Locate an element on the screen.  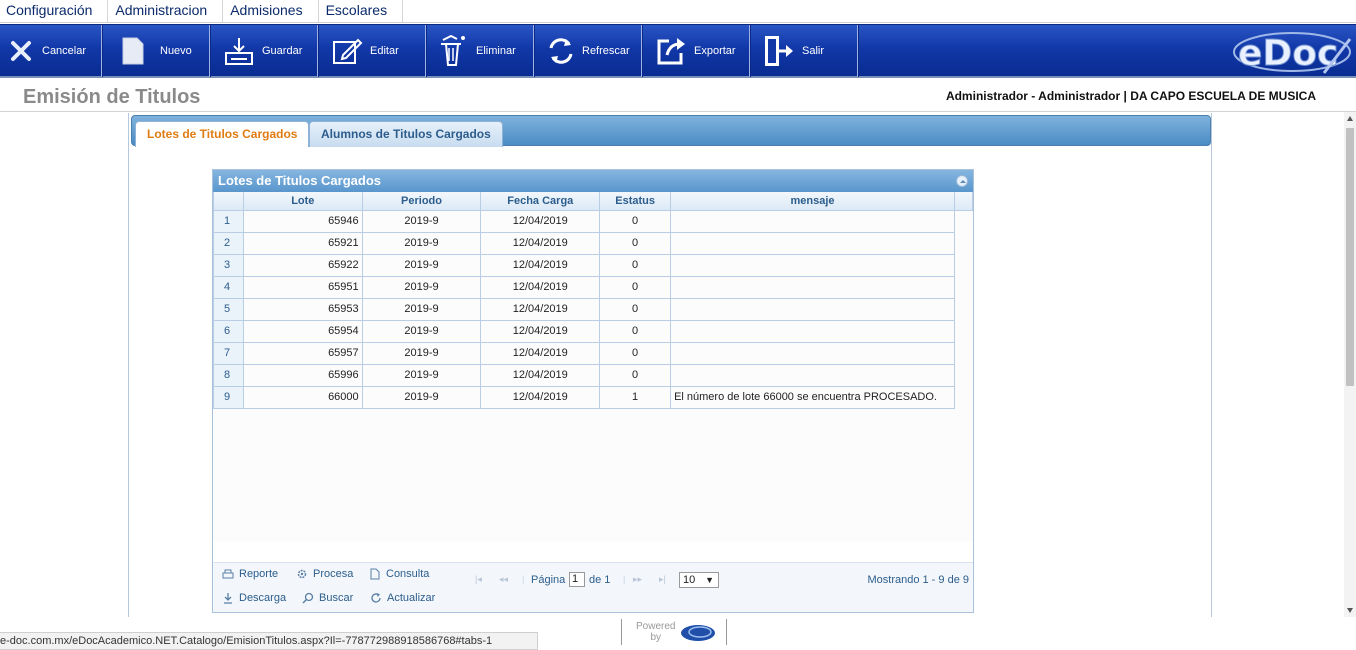
printer-icon is located at coordinates (228, 574).